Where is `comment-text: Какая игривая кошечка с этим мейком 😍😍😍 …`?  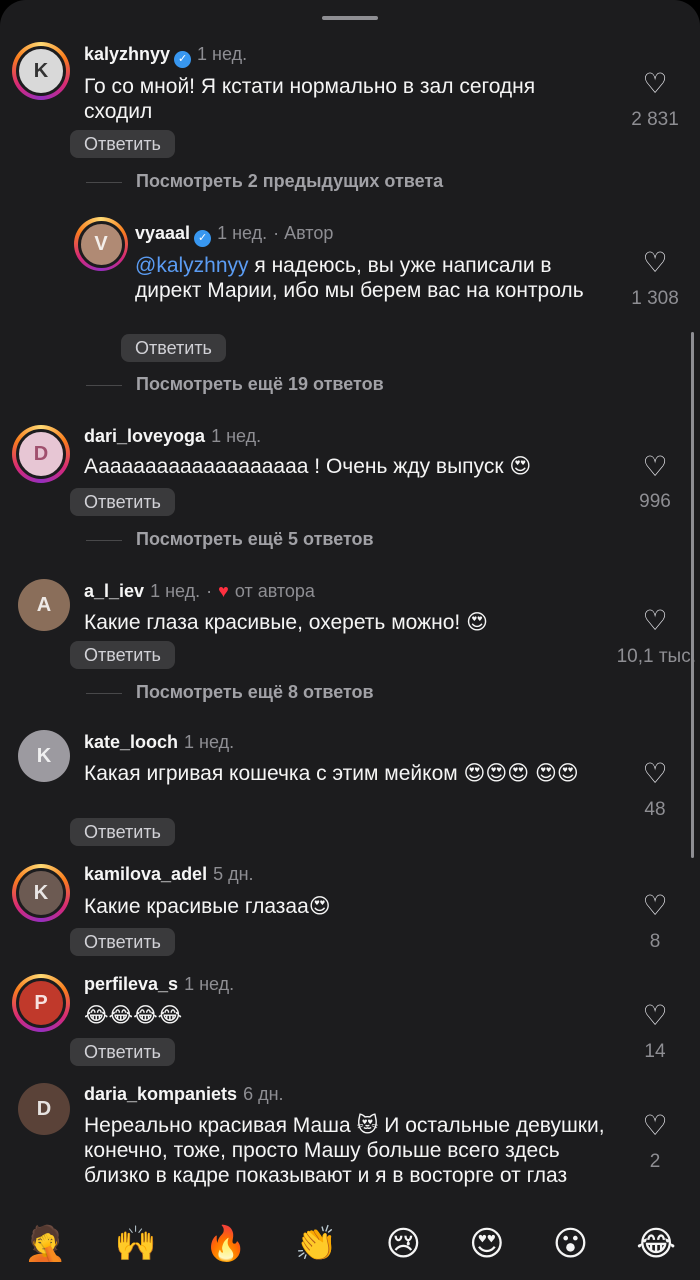 comment-text: Какая игривая кошечка с этим мейком 😍😍😍 … is located at coordinates (331, 773).